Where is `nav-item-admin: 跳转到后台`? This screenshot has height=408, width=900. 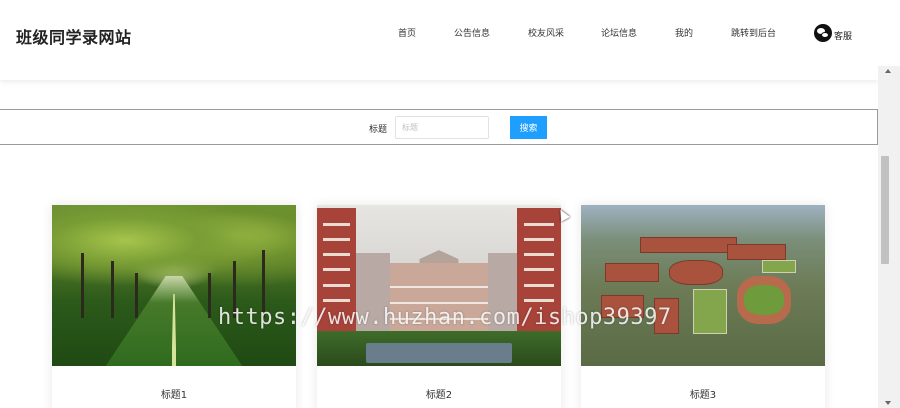
nav-item-admin: 跳转到后台 is located at coordinates (753, 32).